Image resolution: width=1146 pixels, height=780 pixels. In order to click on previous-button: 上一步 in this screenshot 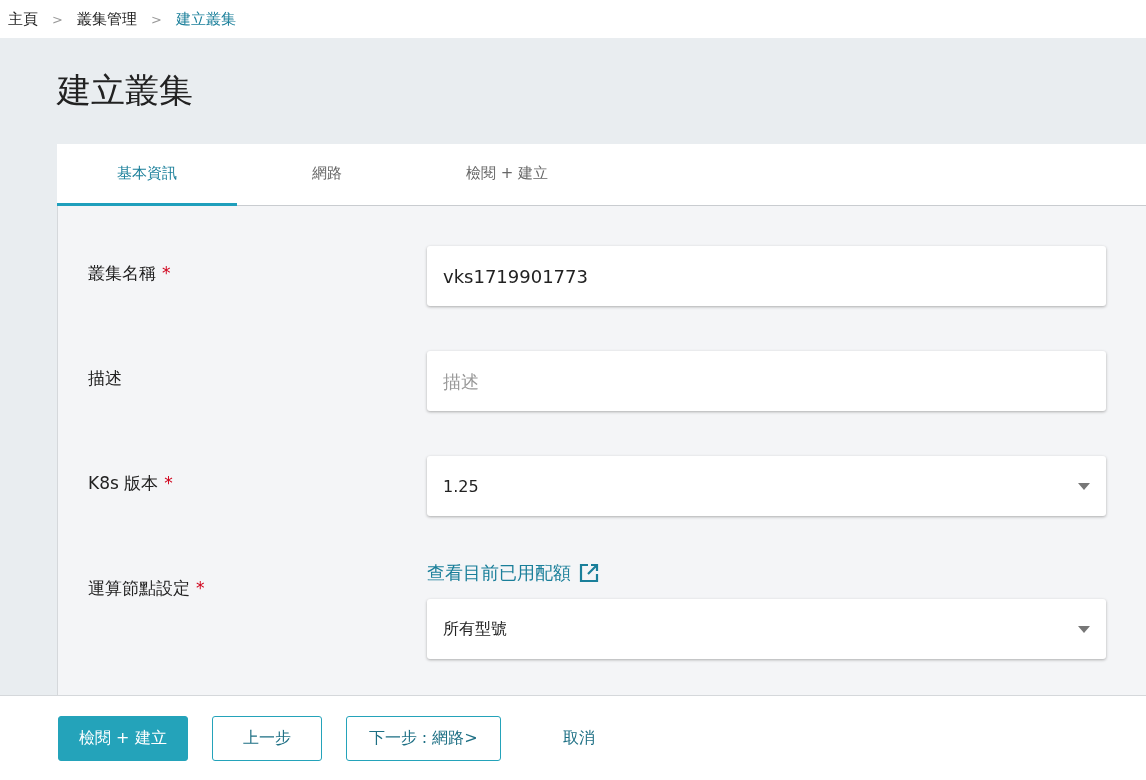, I will do `click(266, 738)`.